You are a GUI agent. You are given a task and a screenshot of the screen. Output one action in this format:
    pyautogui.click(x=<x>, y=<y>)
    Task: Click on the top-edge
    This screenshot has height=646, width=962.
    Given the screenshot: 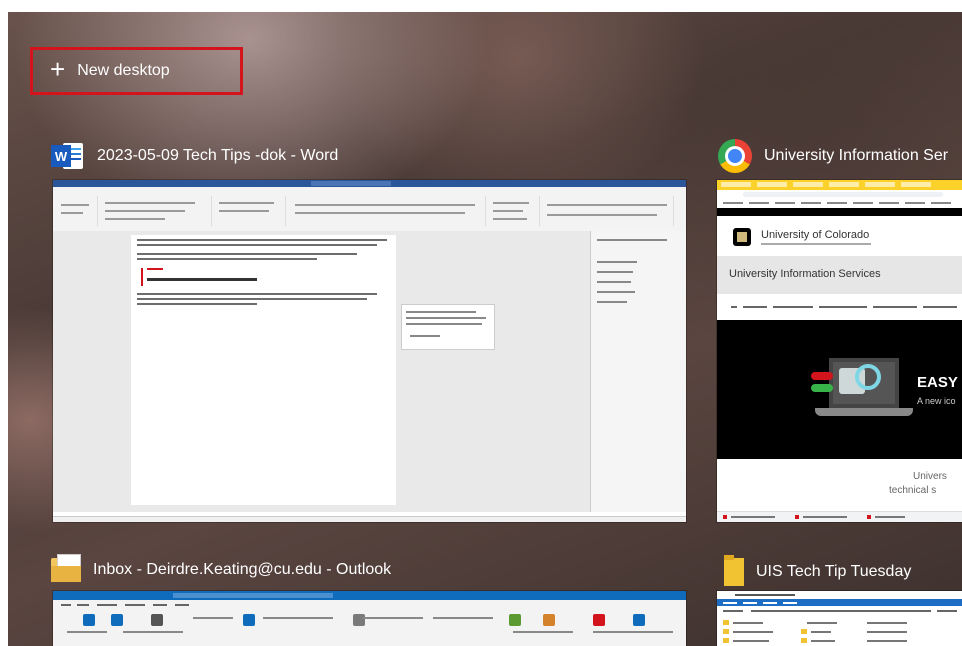 What is the action you would take?
    pyautogui.click(x=481, y=6)
    